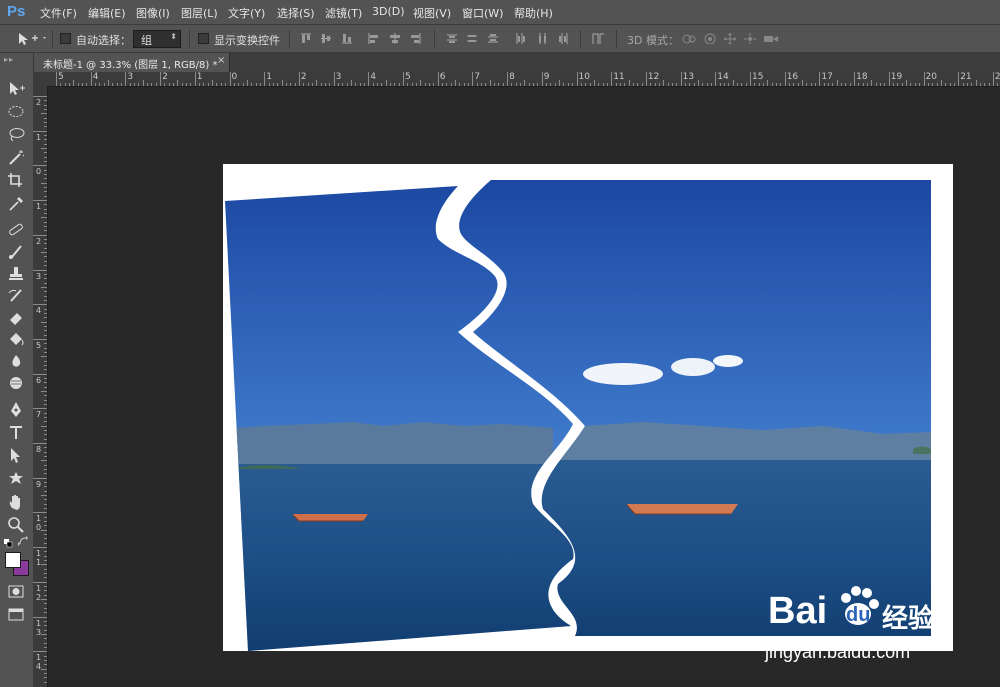 This screenshot has height=687, width=1000. I want to click on path-selection-tool, so click(16, 455).